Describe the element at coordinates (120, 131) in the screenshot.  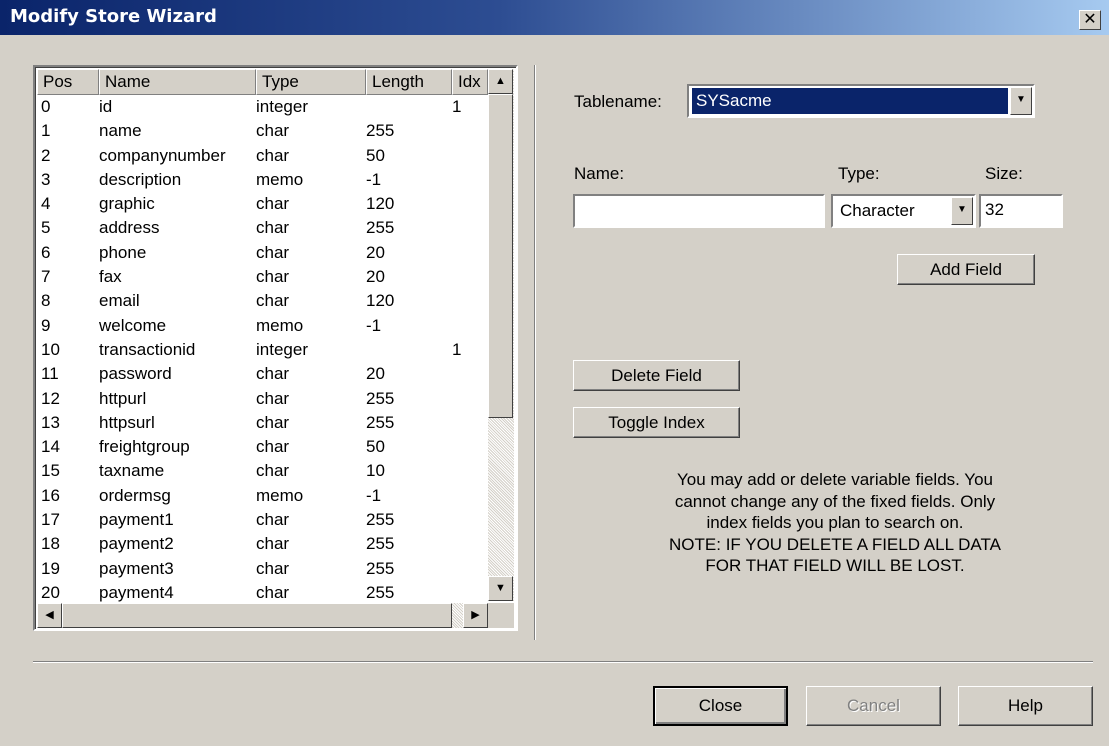
I see `cell-name: name` at that location.